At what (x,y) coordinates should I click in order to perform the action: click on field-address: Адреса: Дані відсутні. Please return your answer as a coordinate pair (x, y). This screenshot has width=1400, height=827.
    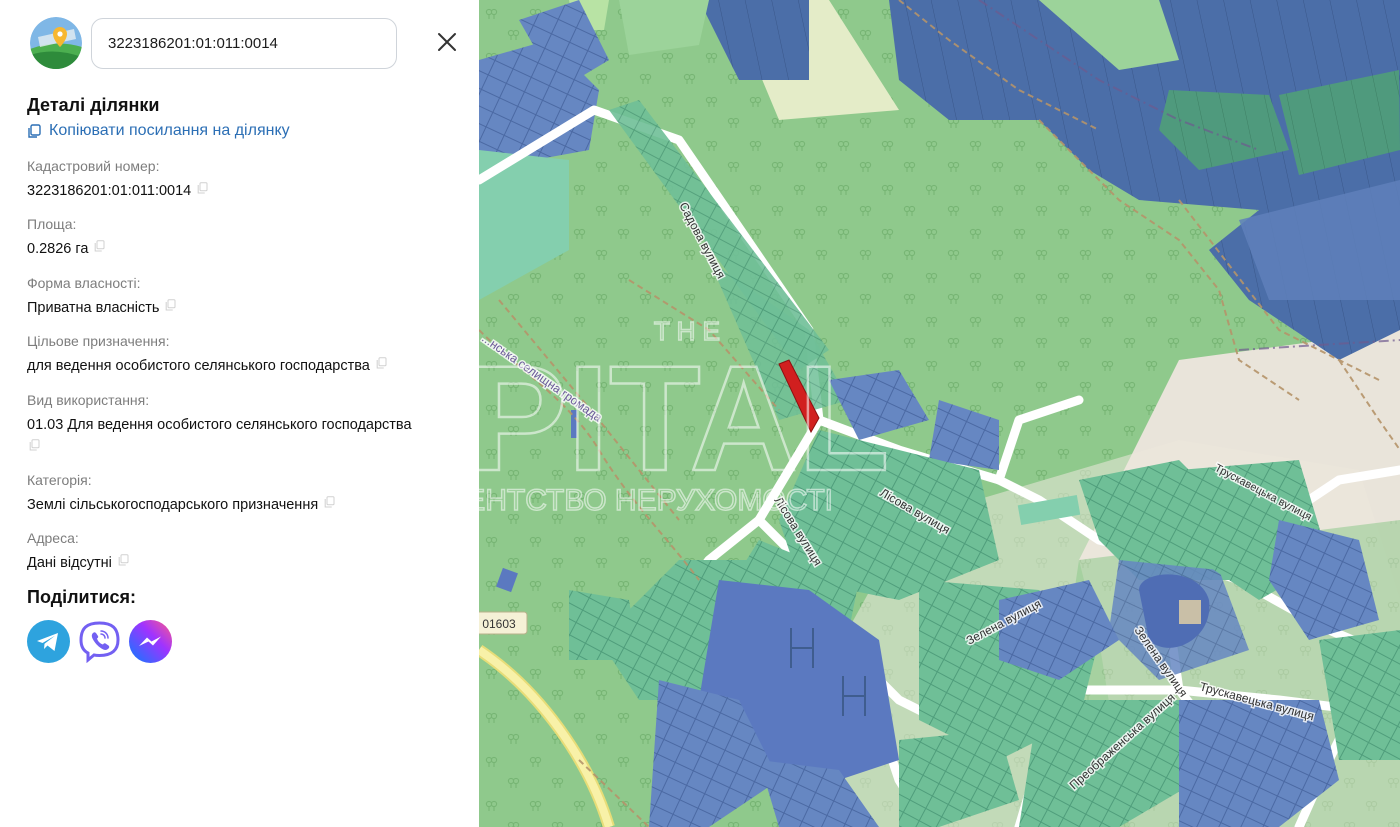
    Looking at the image, I should click on (247, 551).